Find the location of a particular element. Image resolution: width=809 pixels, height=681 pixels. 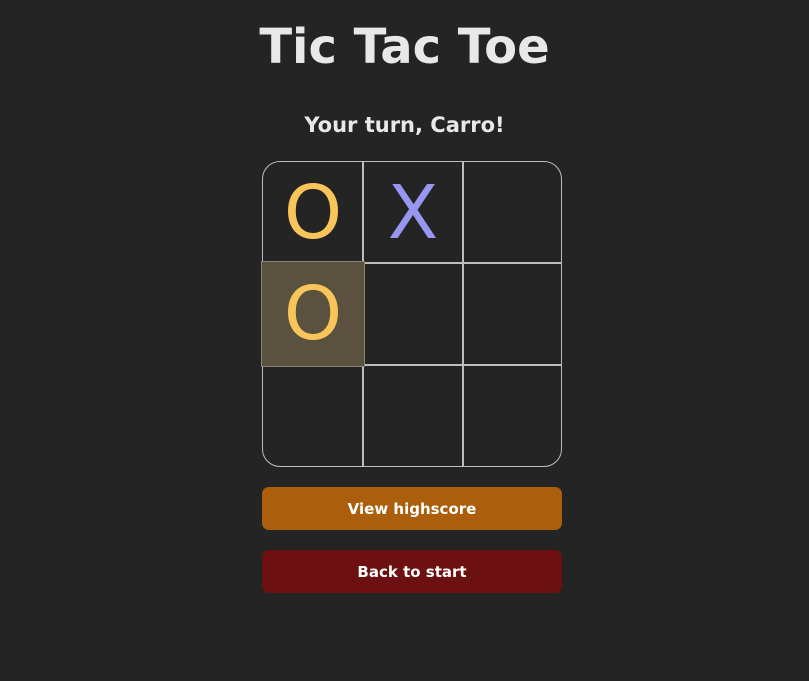

board-cell-1: O is located at coordinates (313, 213).